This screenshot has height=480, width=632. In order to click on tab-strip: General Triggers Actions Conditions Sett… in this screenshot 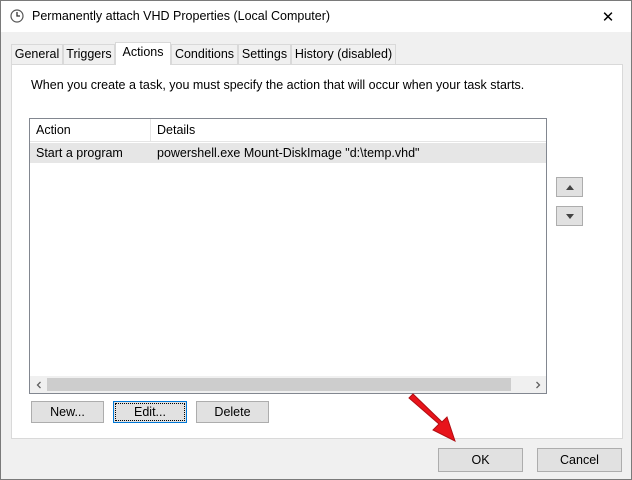, I will do `click(317, 53)`.